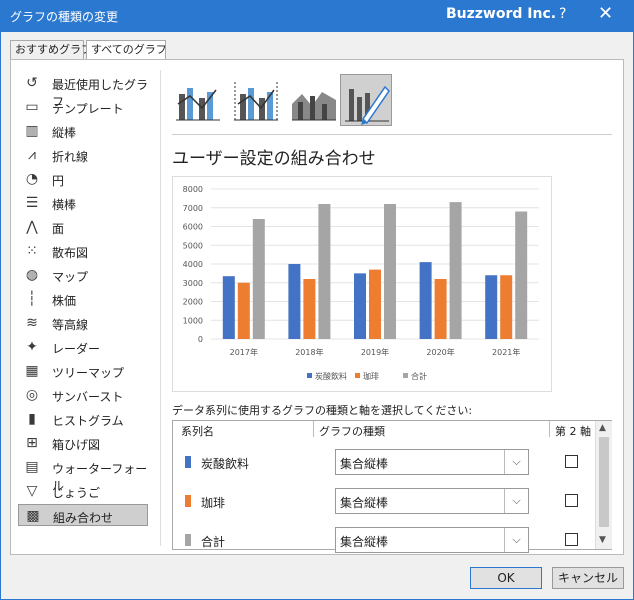 This screenshot has width=634, height=600. What do you see at coordinates (32, 83) in the screenshot?
I see `recent-icon: ↺` at bounding box center [32, 83].